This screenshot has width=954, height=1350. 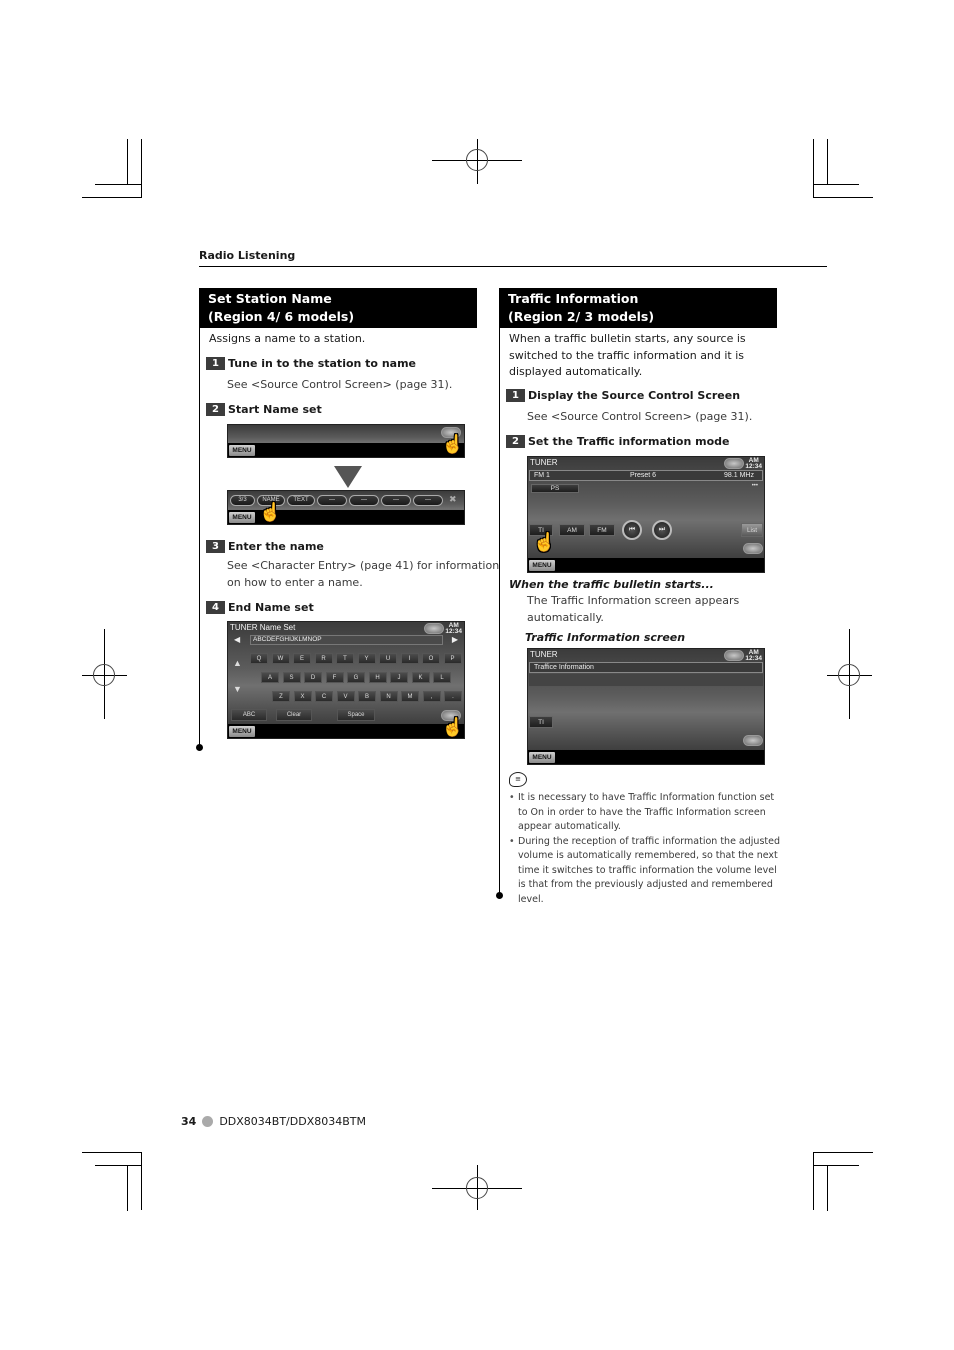 What do you see at coordinates (301, 500) in the screenshot?
I see `text-button: TEXT` at bounding box center [301, 500].